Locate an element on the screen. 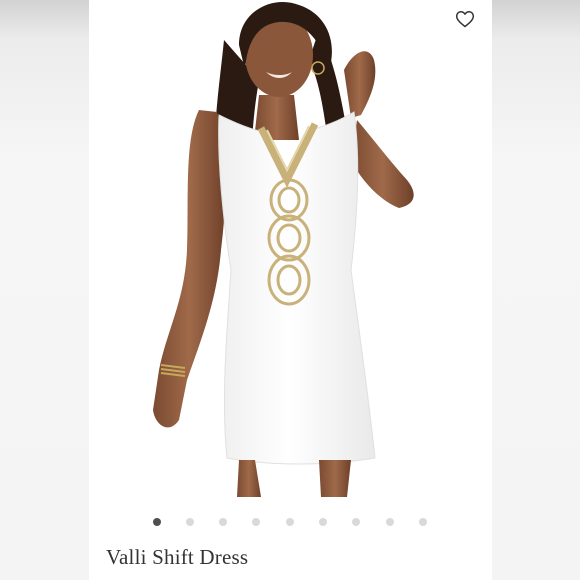  favorite-heart-icon is located at coordinates (465, 19).